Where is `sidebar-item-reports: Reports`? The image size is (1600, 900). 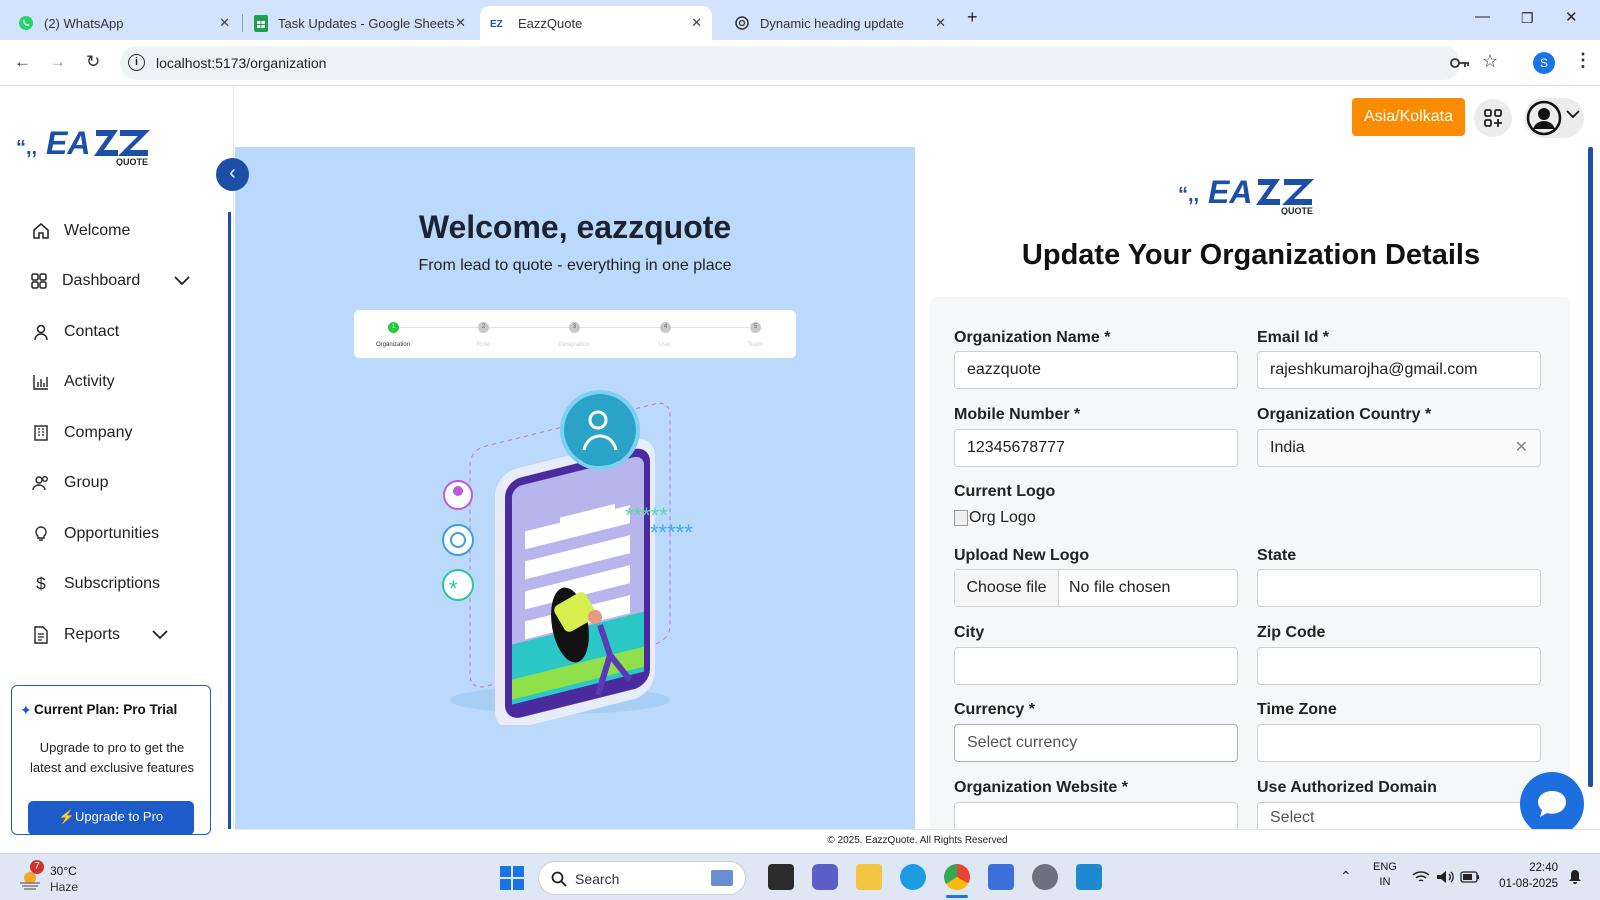
sidebar-item-reports: Reports is located at coordinates (115, 635).